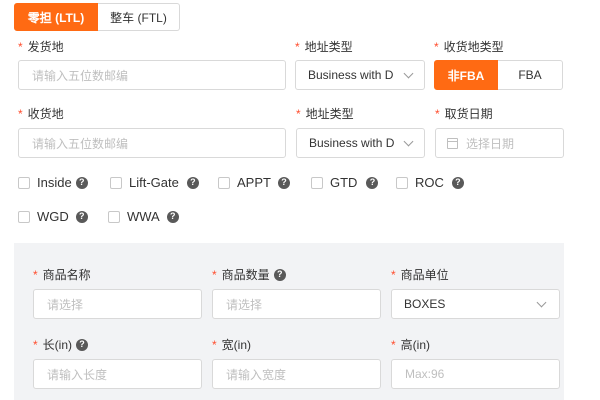 The image size is (600, 400). I want to click on destination-type-label: * 收货地类型, so click(469, 46).